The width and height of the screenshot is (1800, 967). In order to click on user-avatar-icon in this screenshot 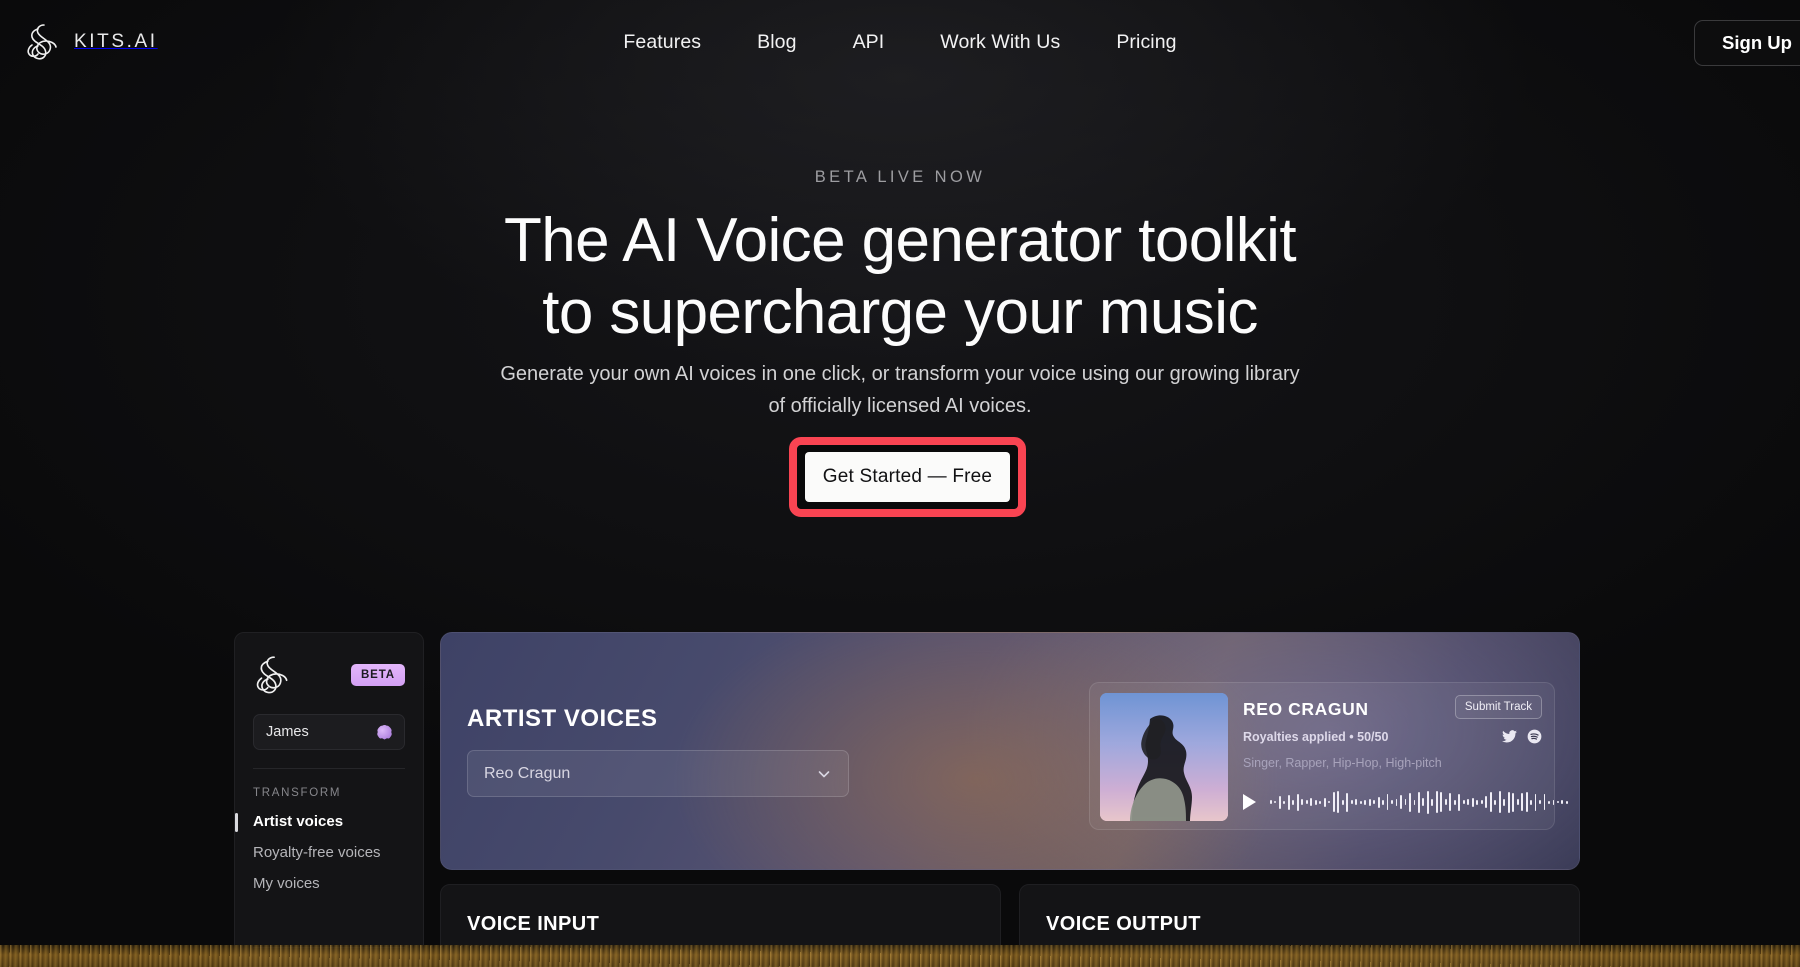, I will do `click(384, 732)`.